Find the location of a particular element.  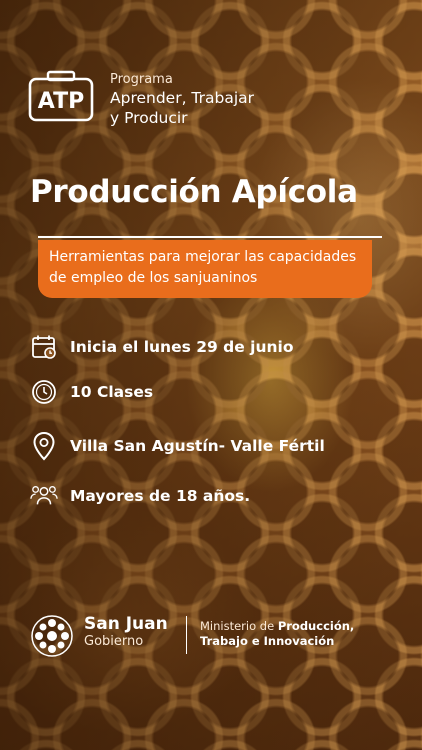

program-name-line1: Aprender, Trabajar is located at coordinates (182, 98).